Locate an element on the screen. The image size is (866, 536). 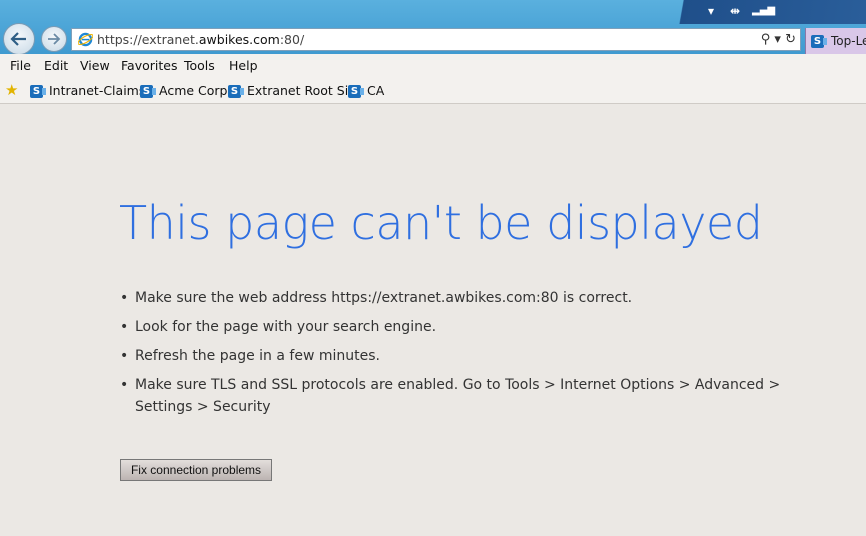
forward-button is located at coordinates (54, 39).